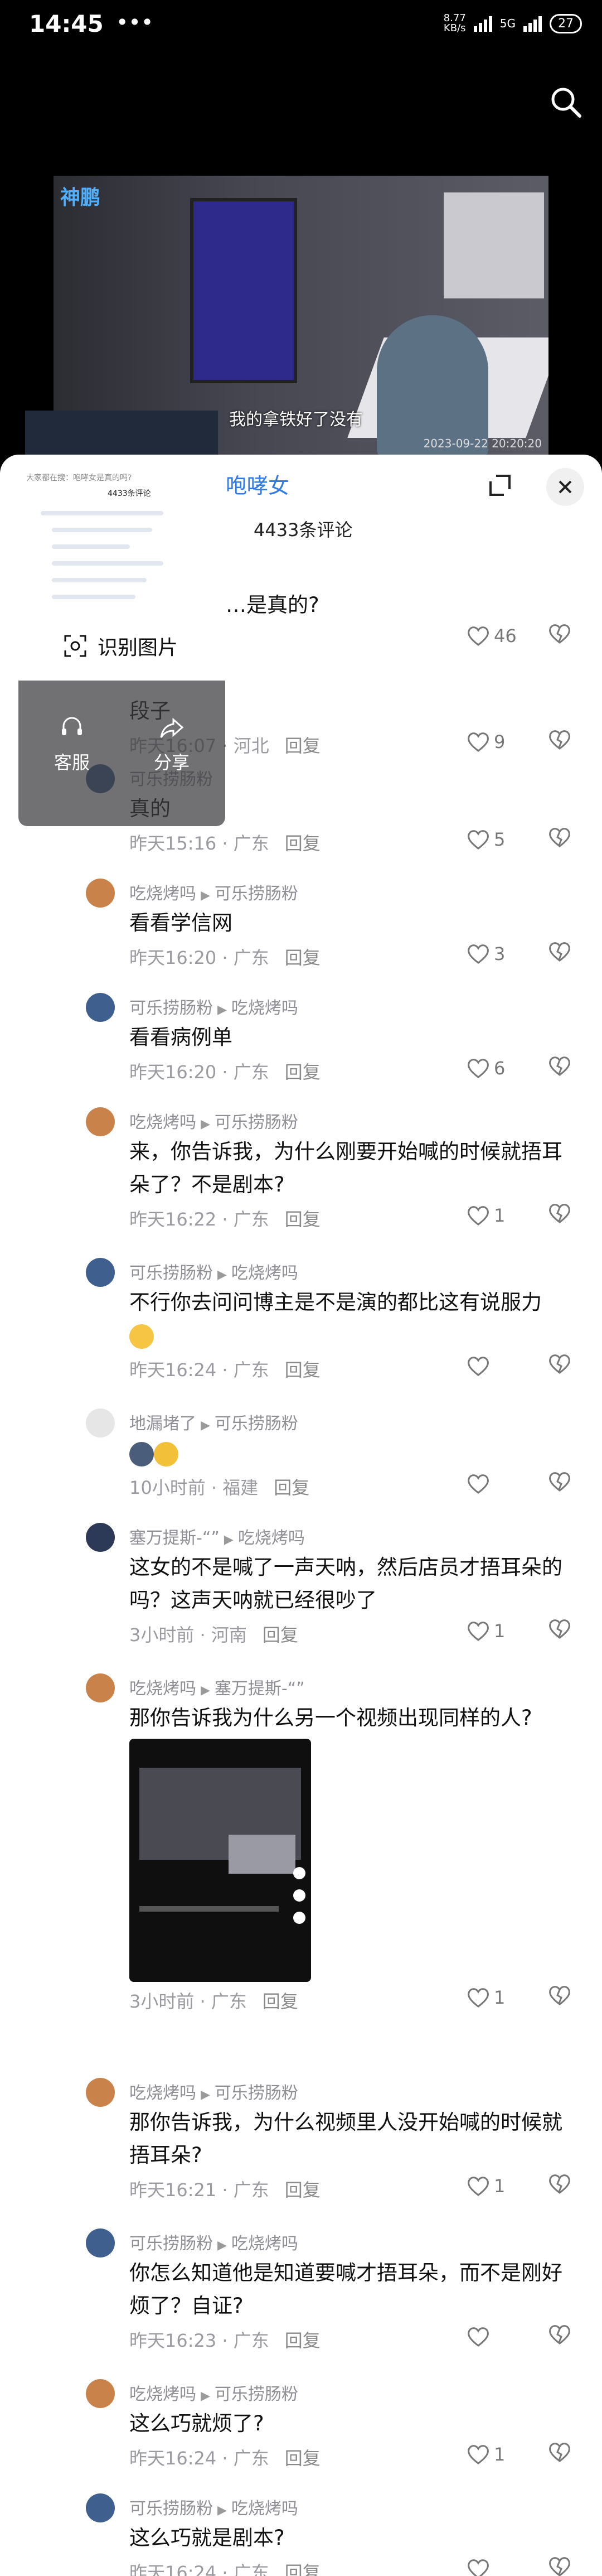 Image resolution: width=602 pixels, height=2576 pixels. I want to click on comment-text: 那你告诉我，为什么视频里人没开始喊的时候就捂耳朵?, so click(350, 2139).